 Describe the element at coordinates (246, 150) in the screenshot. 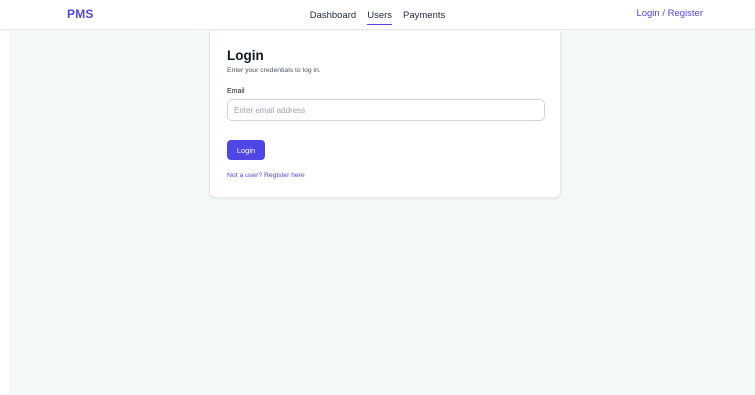

I see `login-button: Login` at that location.